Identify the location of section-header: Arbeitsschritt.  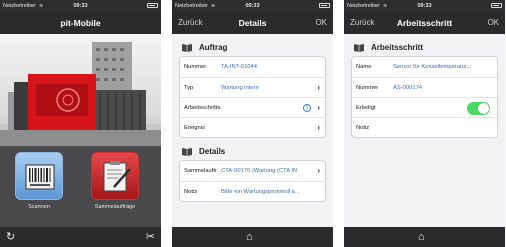
(424, 47).